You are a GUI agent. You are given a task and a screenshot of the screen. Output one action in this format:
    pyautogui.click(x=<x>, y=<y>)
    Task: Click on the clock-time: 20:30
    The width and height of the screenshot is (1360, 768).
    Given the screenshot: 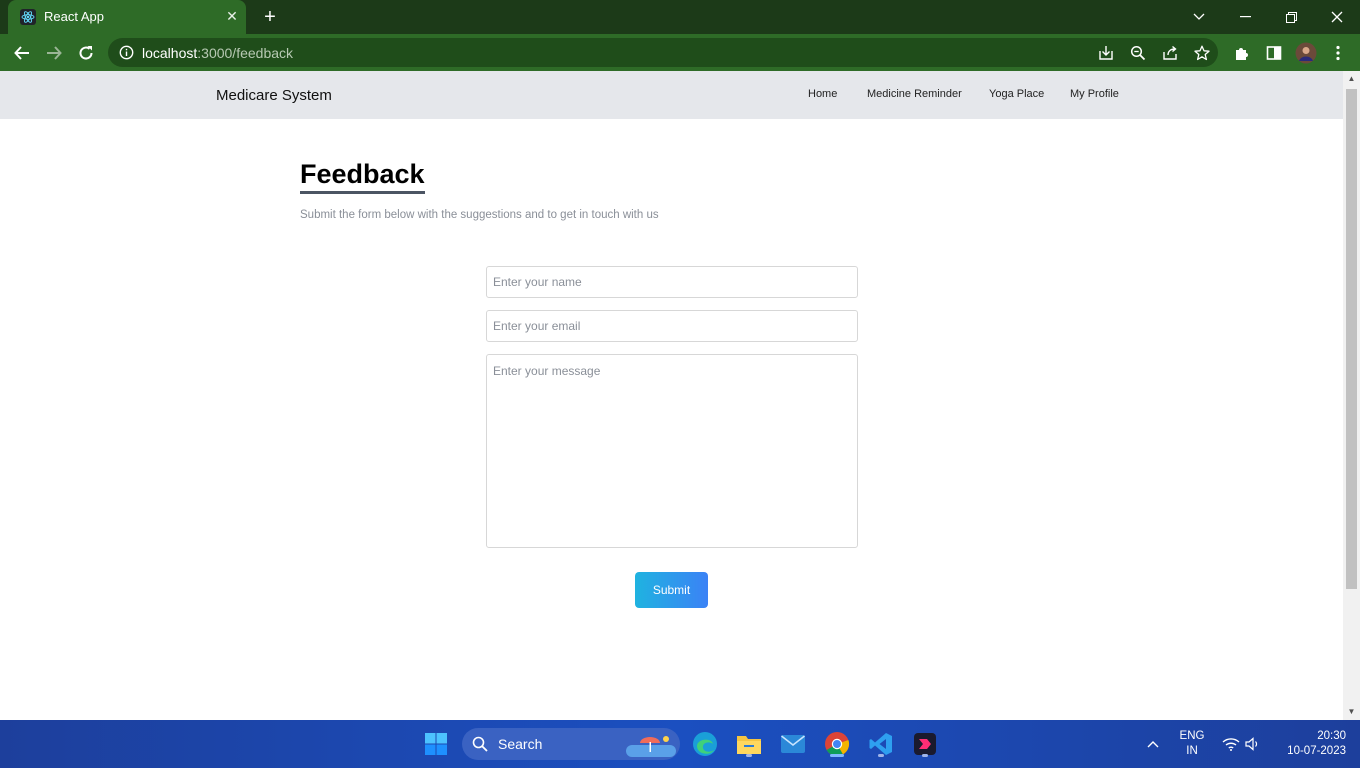 What is the action you would take?
    pyautogui.click(x=1331, y=736)
    